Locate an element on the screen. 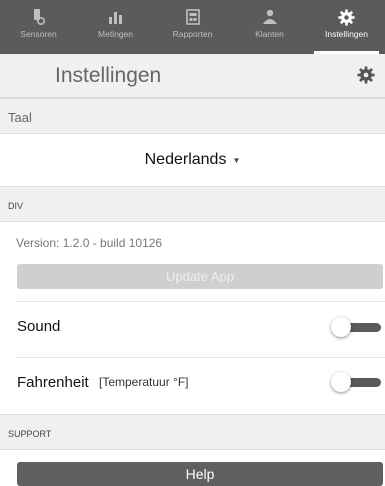 Image resolution: width=385 pixels, height=486 pixels. tab-instellingen: Instellingen is located at coordinates (346, 27).